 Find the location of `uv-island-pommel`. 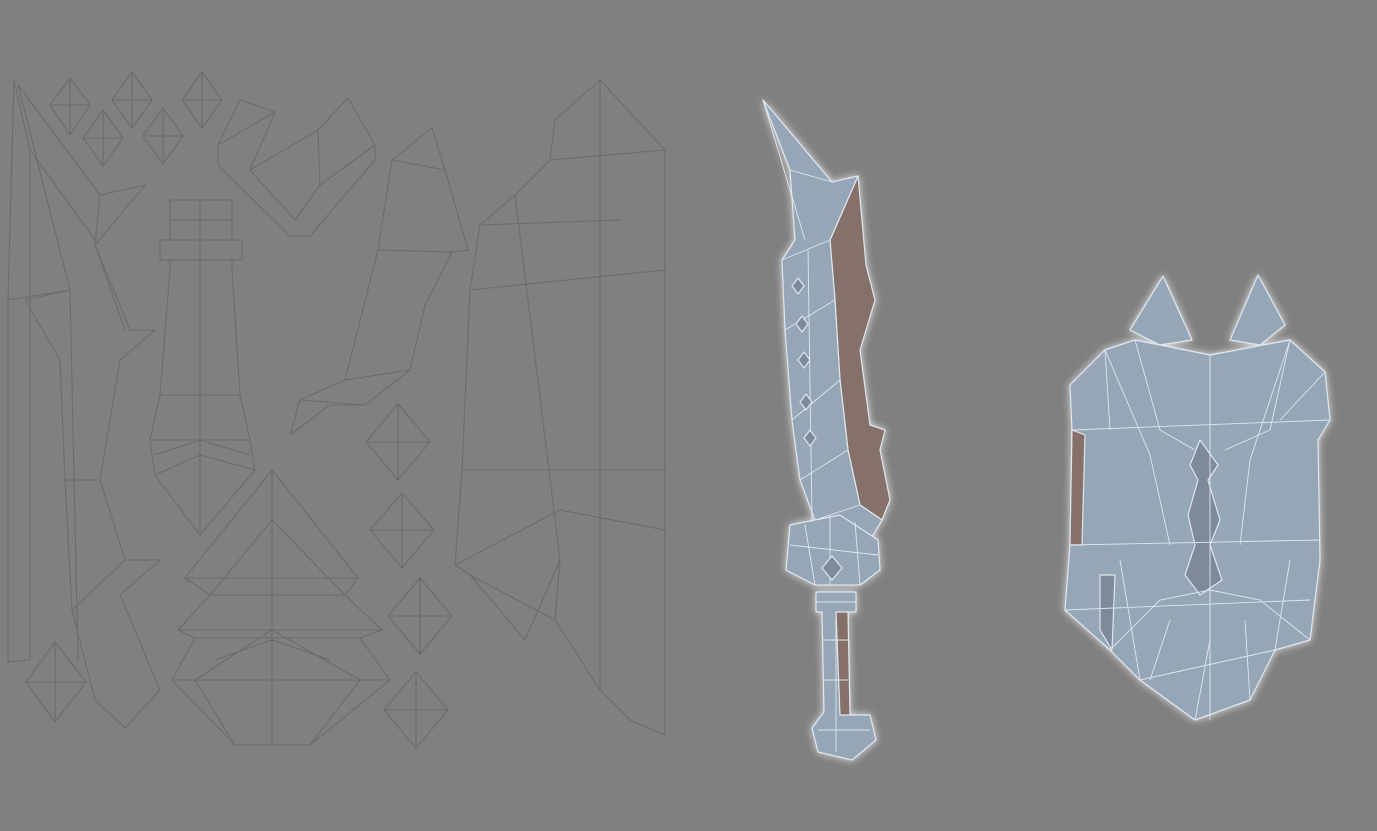

uv-island-pommel is located at coordinates (281, 607).